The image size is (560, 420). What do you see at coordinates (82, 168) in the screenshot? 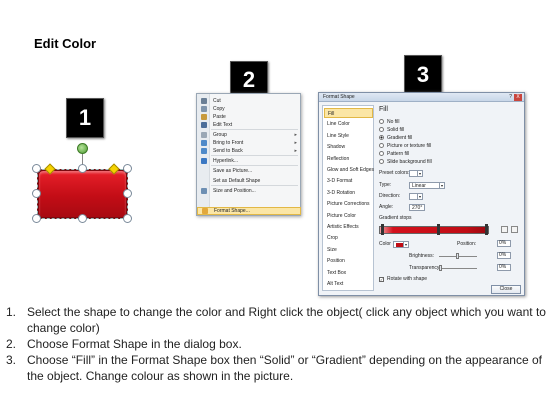
I see `resize-handle-top` at bounding box center [82, 168].